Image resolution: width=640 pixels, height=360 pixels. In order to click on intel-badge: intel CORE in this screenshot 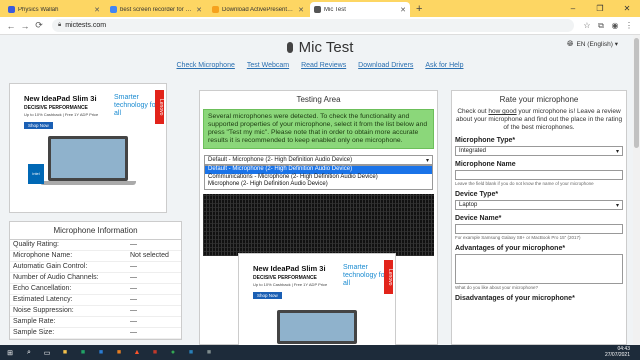, I will do `click(36, 180)`.